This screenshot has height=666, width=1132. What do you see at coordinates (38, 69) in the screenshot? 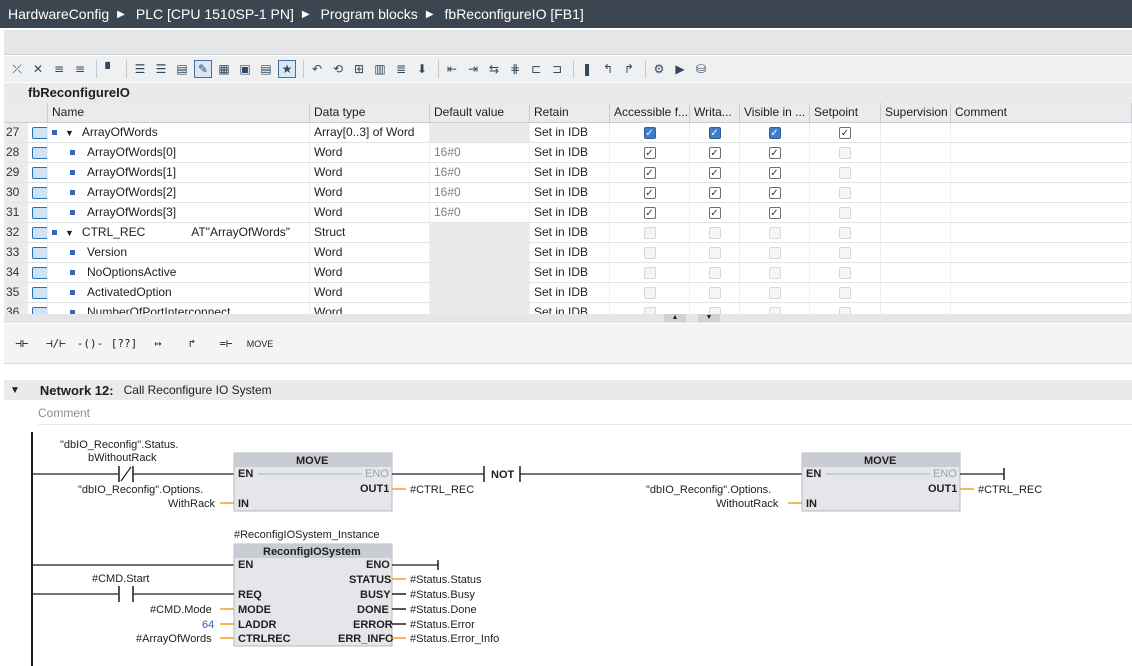
I see `delete-row-icon: ✕` at bounding box center [38, 69].